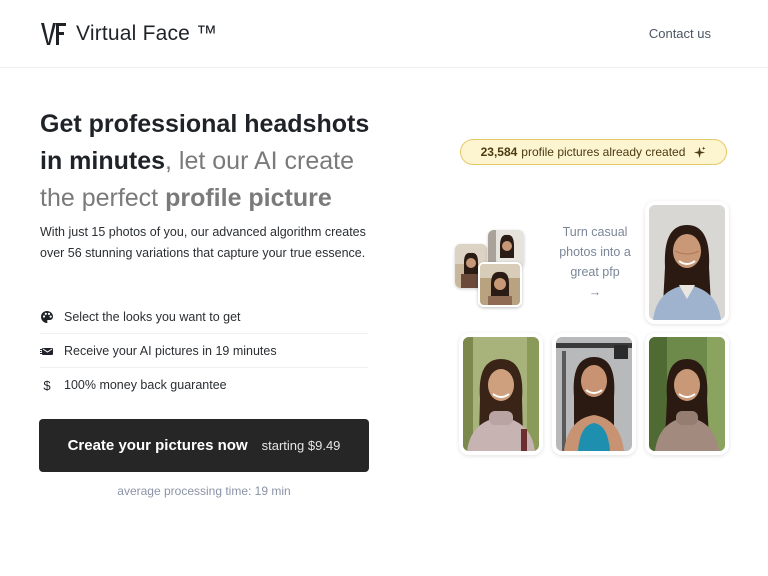 The height and width of the screenshot is (576, 768). What do you see at coordinates (47, 385) in the screenshot?
I see `dollar-icon: $` at bounding box center [47, 385].